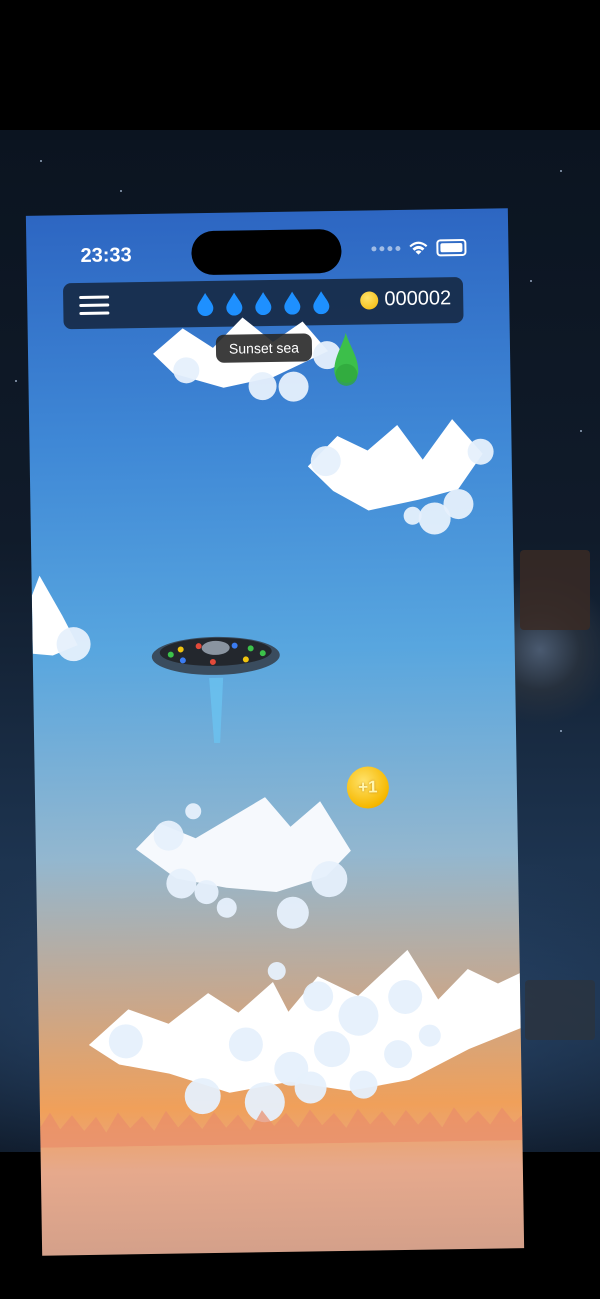  I want to click on hamburger-menu-icon, so click(94, 305).